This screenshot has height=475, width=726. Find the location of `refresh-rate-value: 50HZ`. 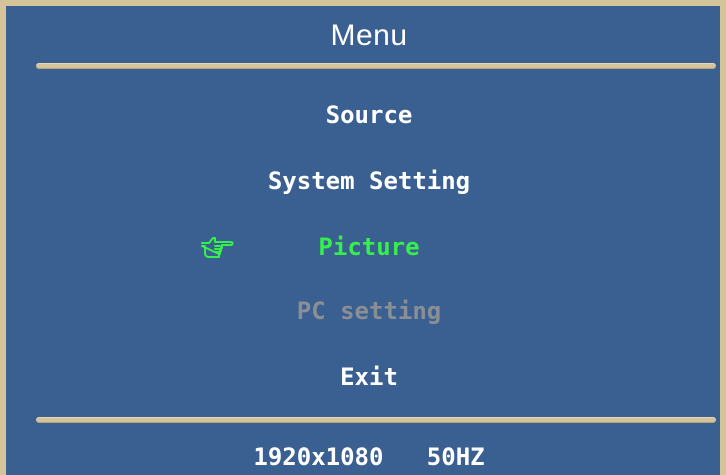

refresh-rate-value: 50HZ is located at coordinates (455, 457).